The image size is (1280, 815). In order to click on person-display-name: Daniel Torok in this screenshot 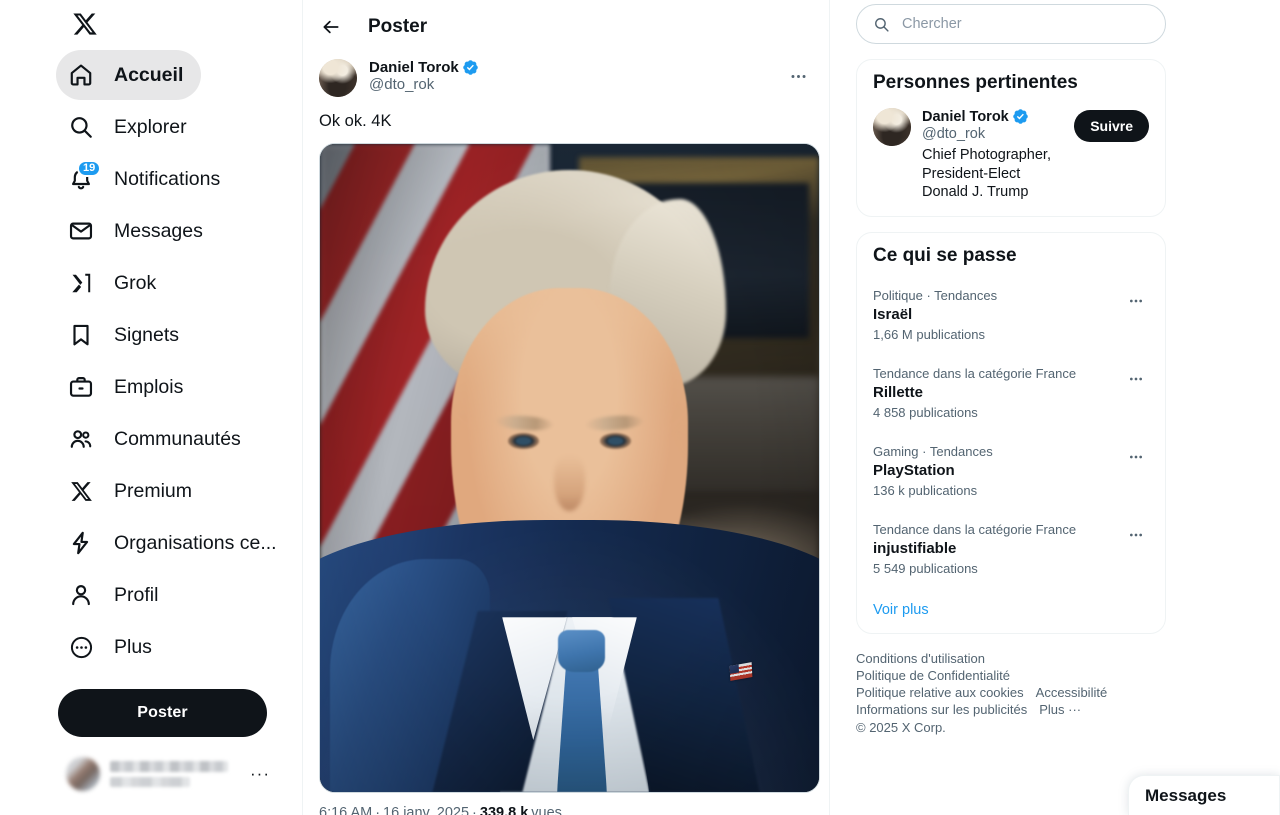, I will do `click(965, 117)`.